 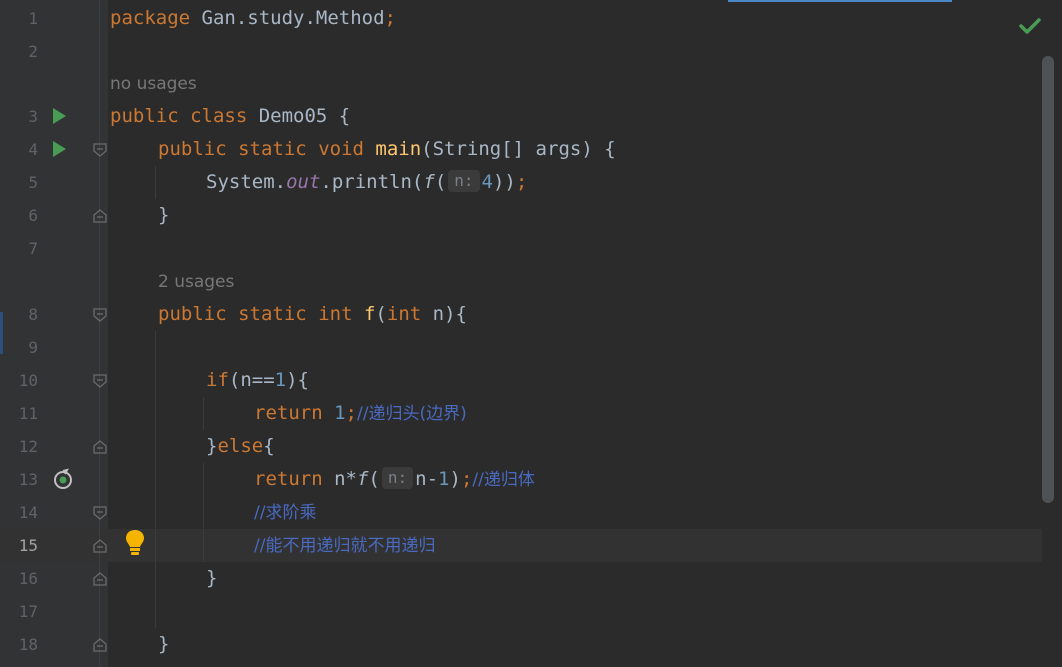 I want to click on class-name: Demo05 {, so click(x=299, y=116).